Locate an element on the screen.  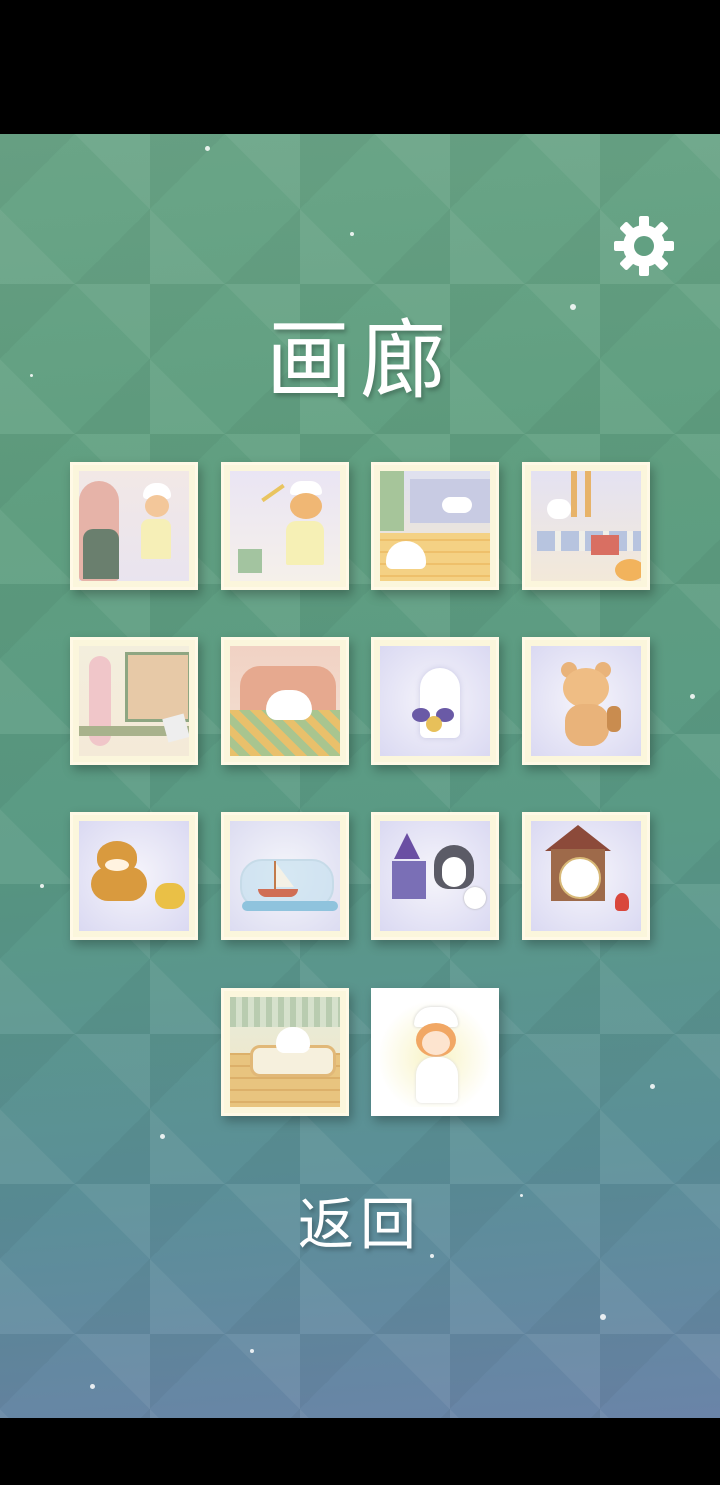
status-bar is located at coordinates (360, 67).